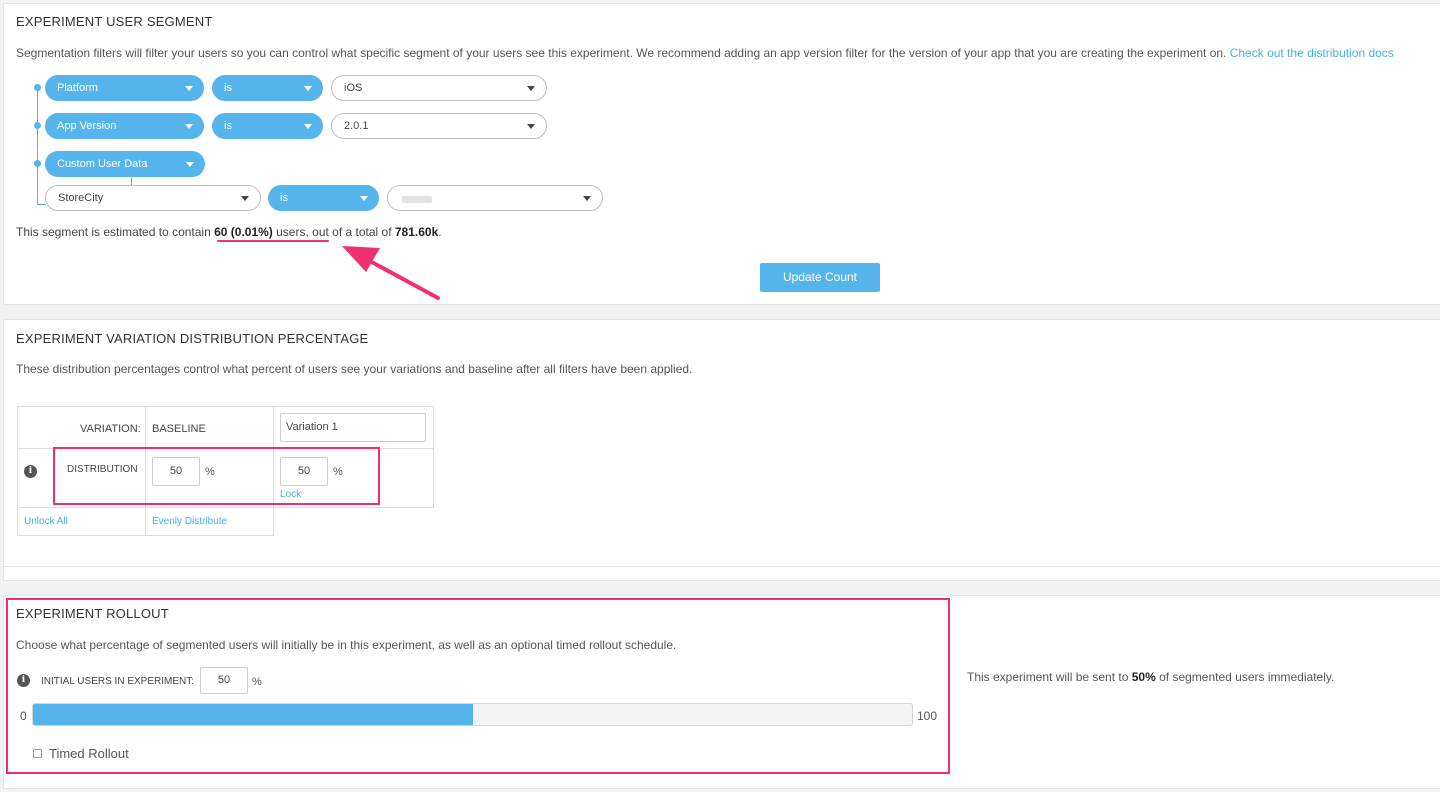 This screenshot has width=1440, height=792. I want to click on update-count-button: Update Count, so click(820, 277).